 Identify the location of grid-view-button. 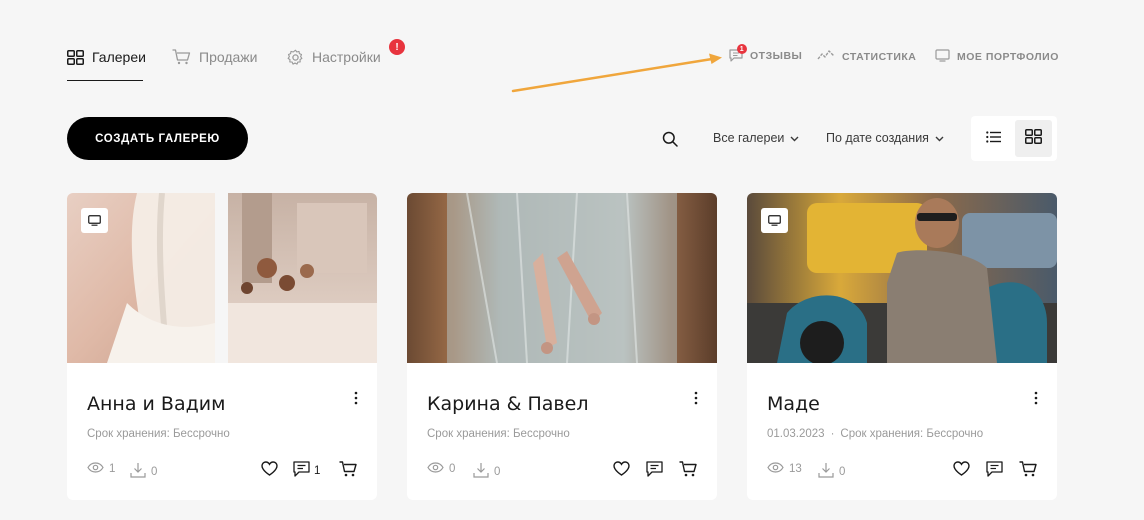
(1033, 138).